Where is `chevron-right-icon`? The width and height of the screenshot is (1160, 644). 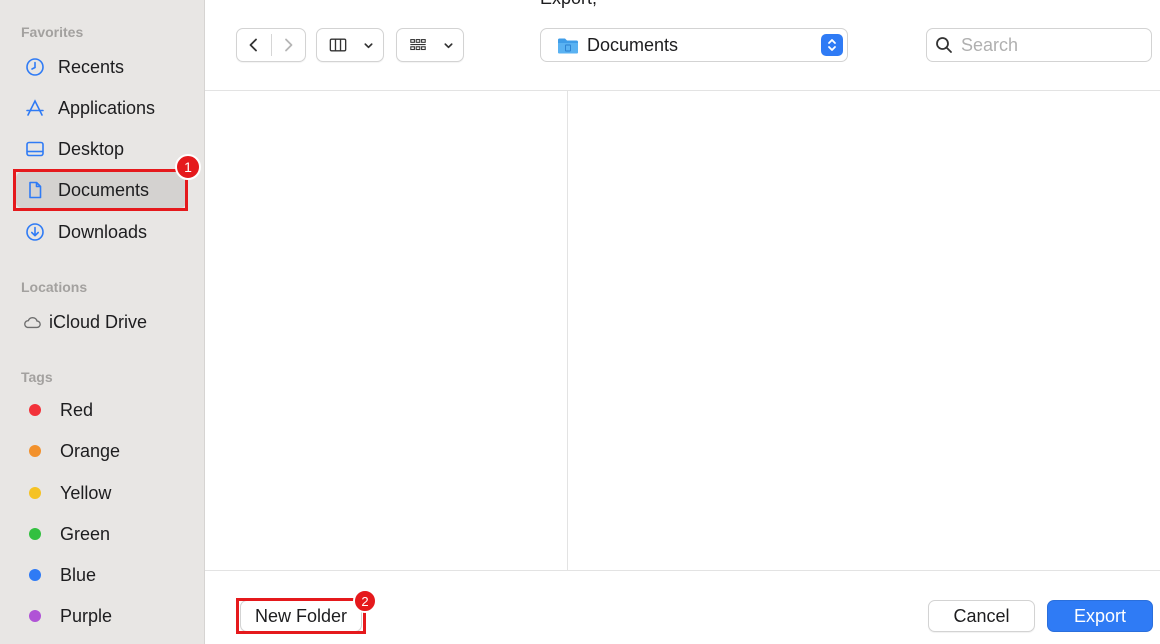 chevron-right-icon is located at coordinates (289, 45).